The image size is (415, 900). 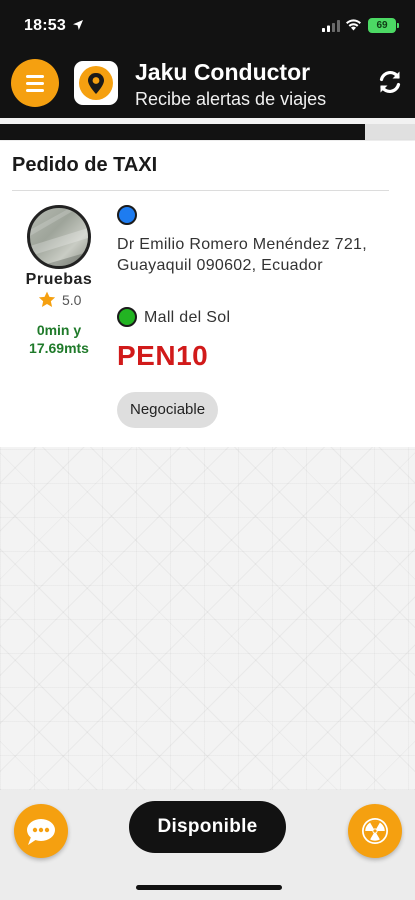 I want to click on destination-dot-icon, so click(x=127, y=317).